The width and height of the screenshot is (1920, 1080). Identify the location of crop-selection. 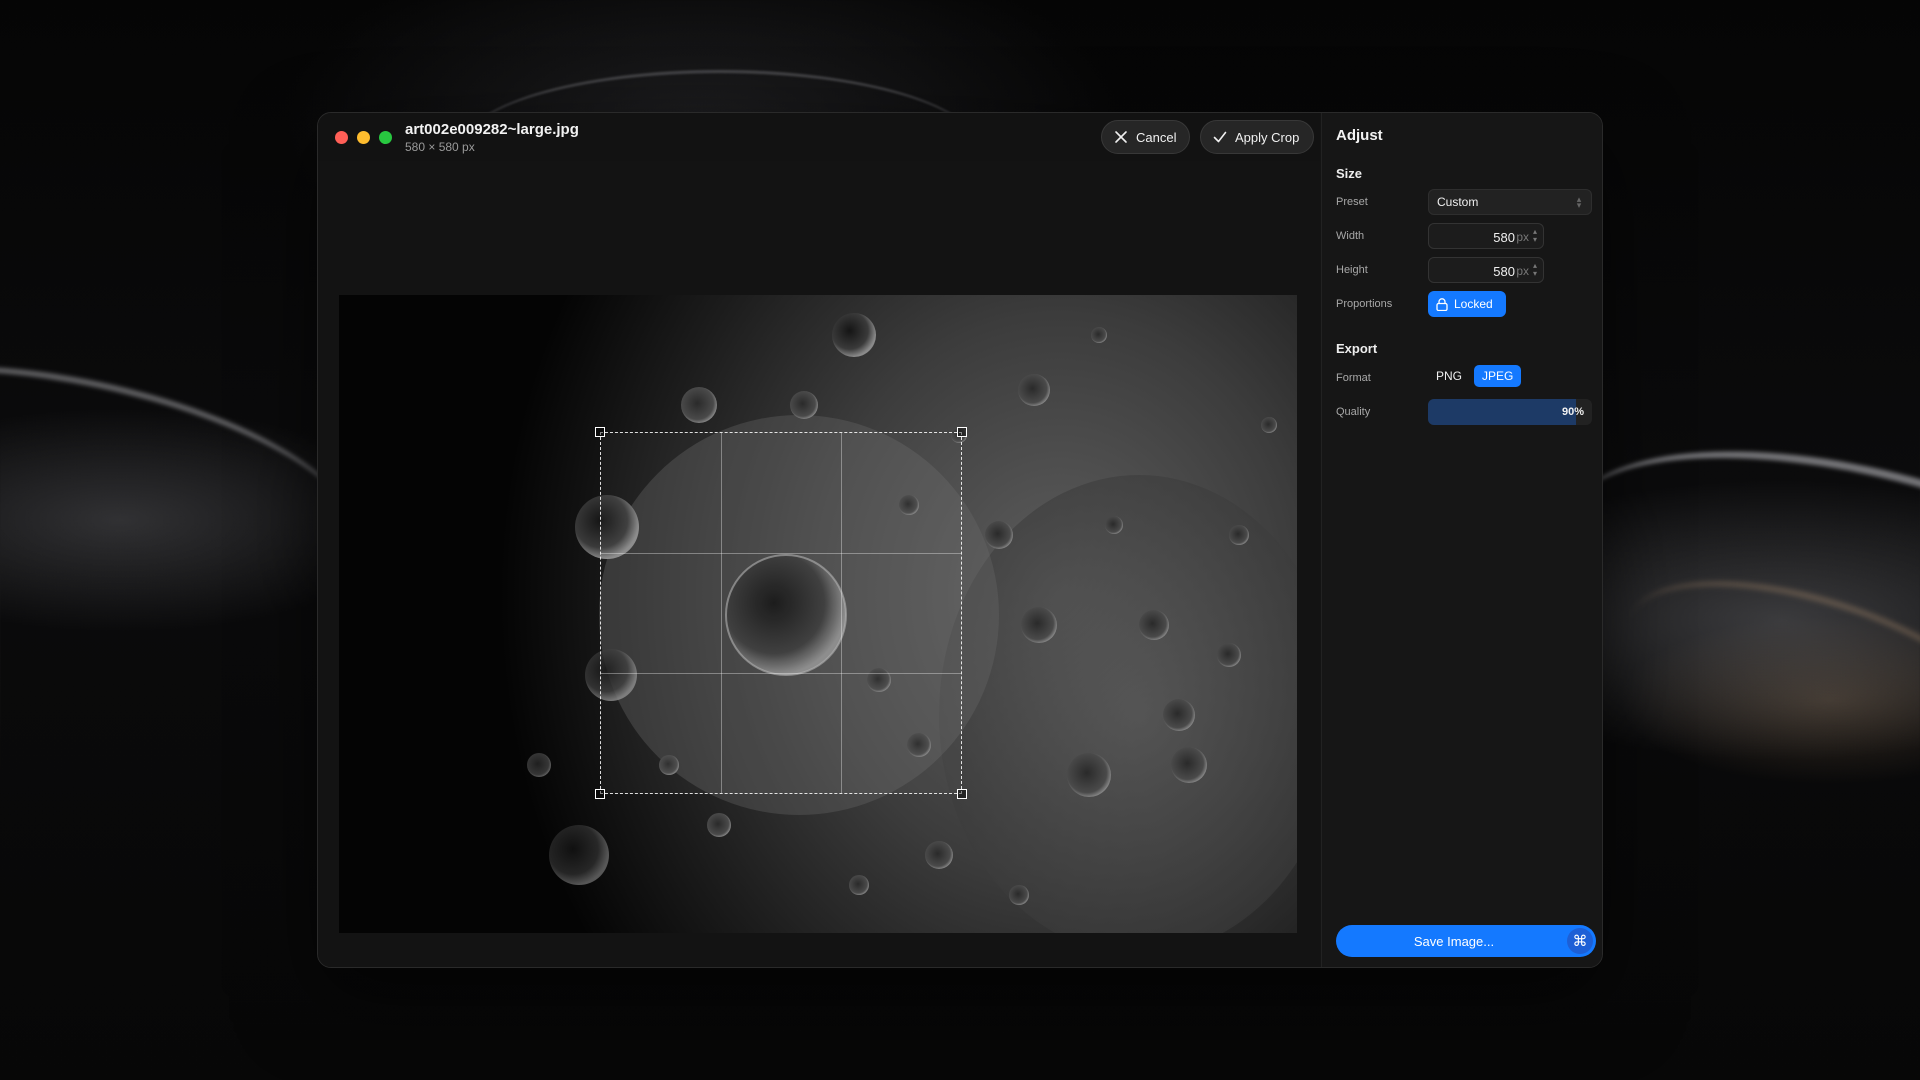
(781, 613).